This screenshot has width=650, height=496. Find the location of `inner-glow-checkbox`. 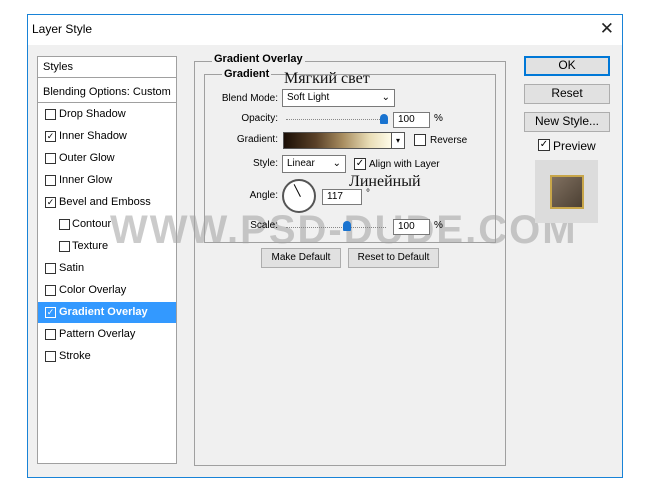

inner-glow-checkbox is located at coordinates (50, 180).